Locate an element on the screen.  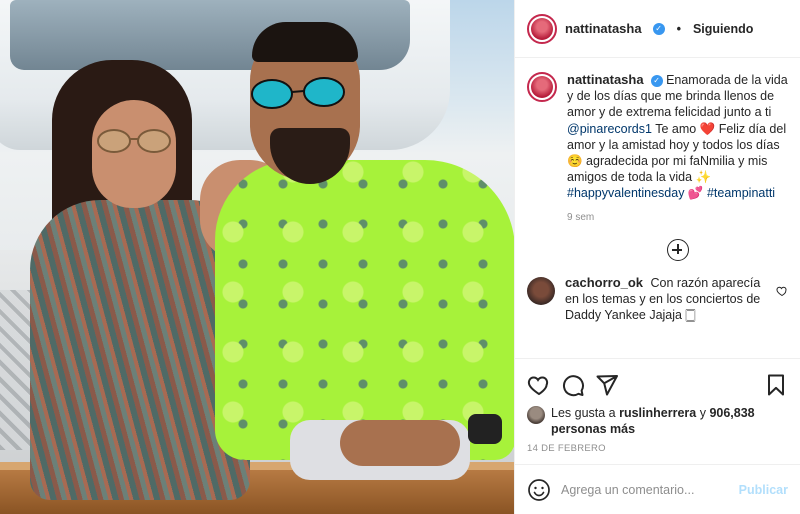
post-date: 14 DE FEBRERO is located at coordinates (657, 448).